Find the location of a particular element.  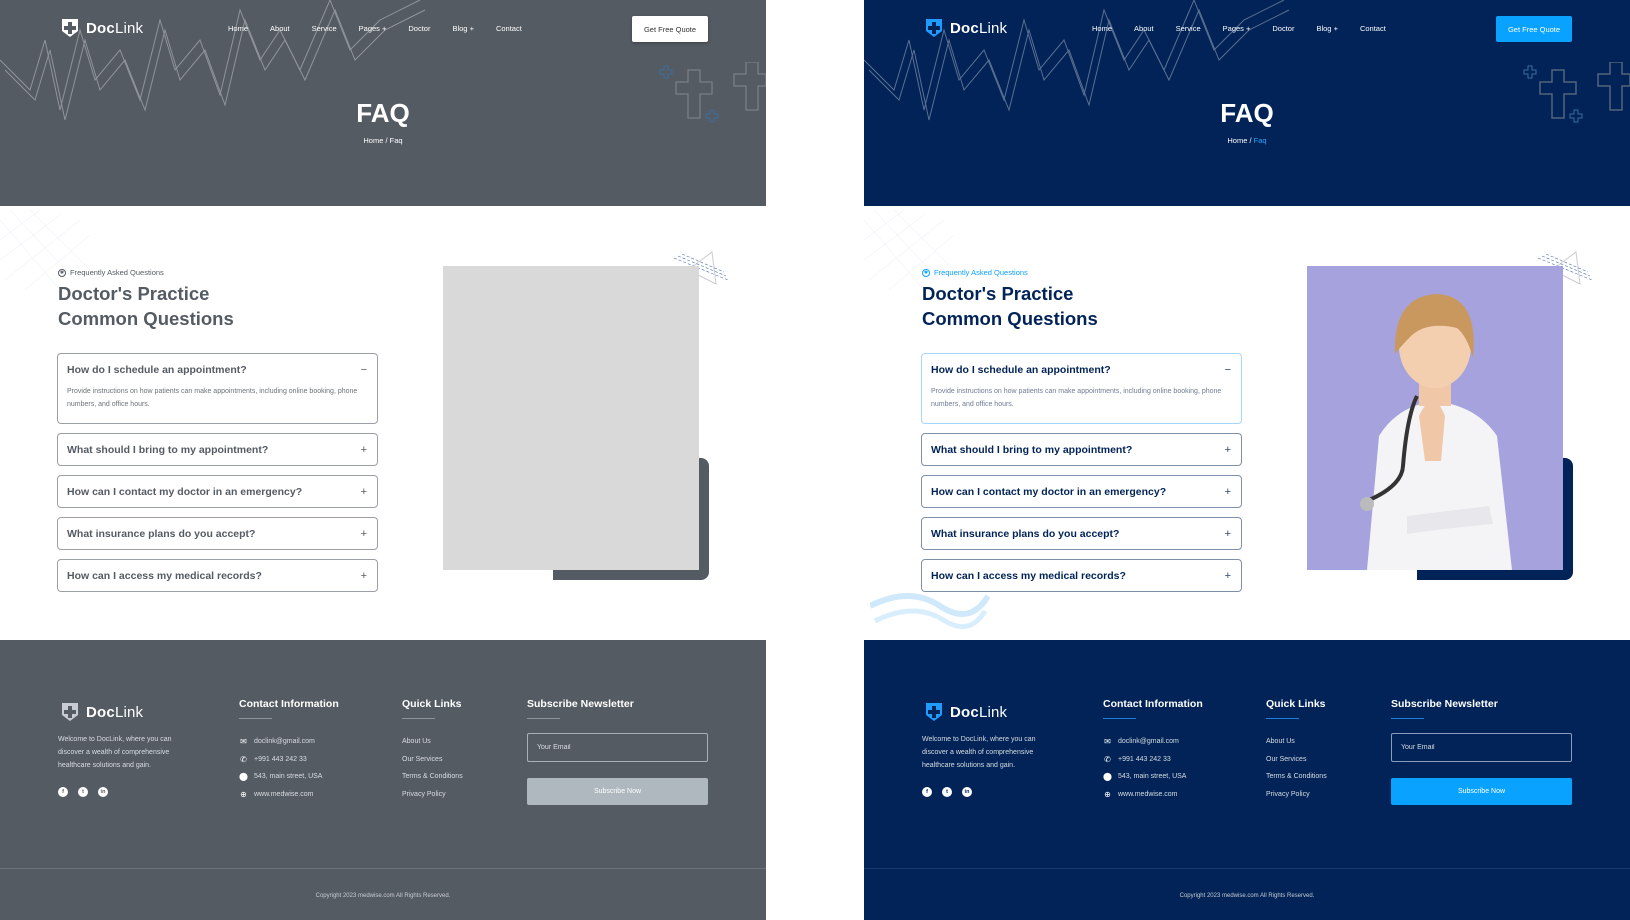

location-pin-icon: ⬤ is located at coordinates (1107, 777).